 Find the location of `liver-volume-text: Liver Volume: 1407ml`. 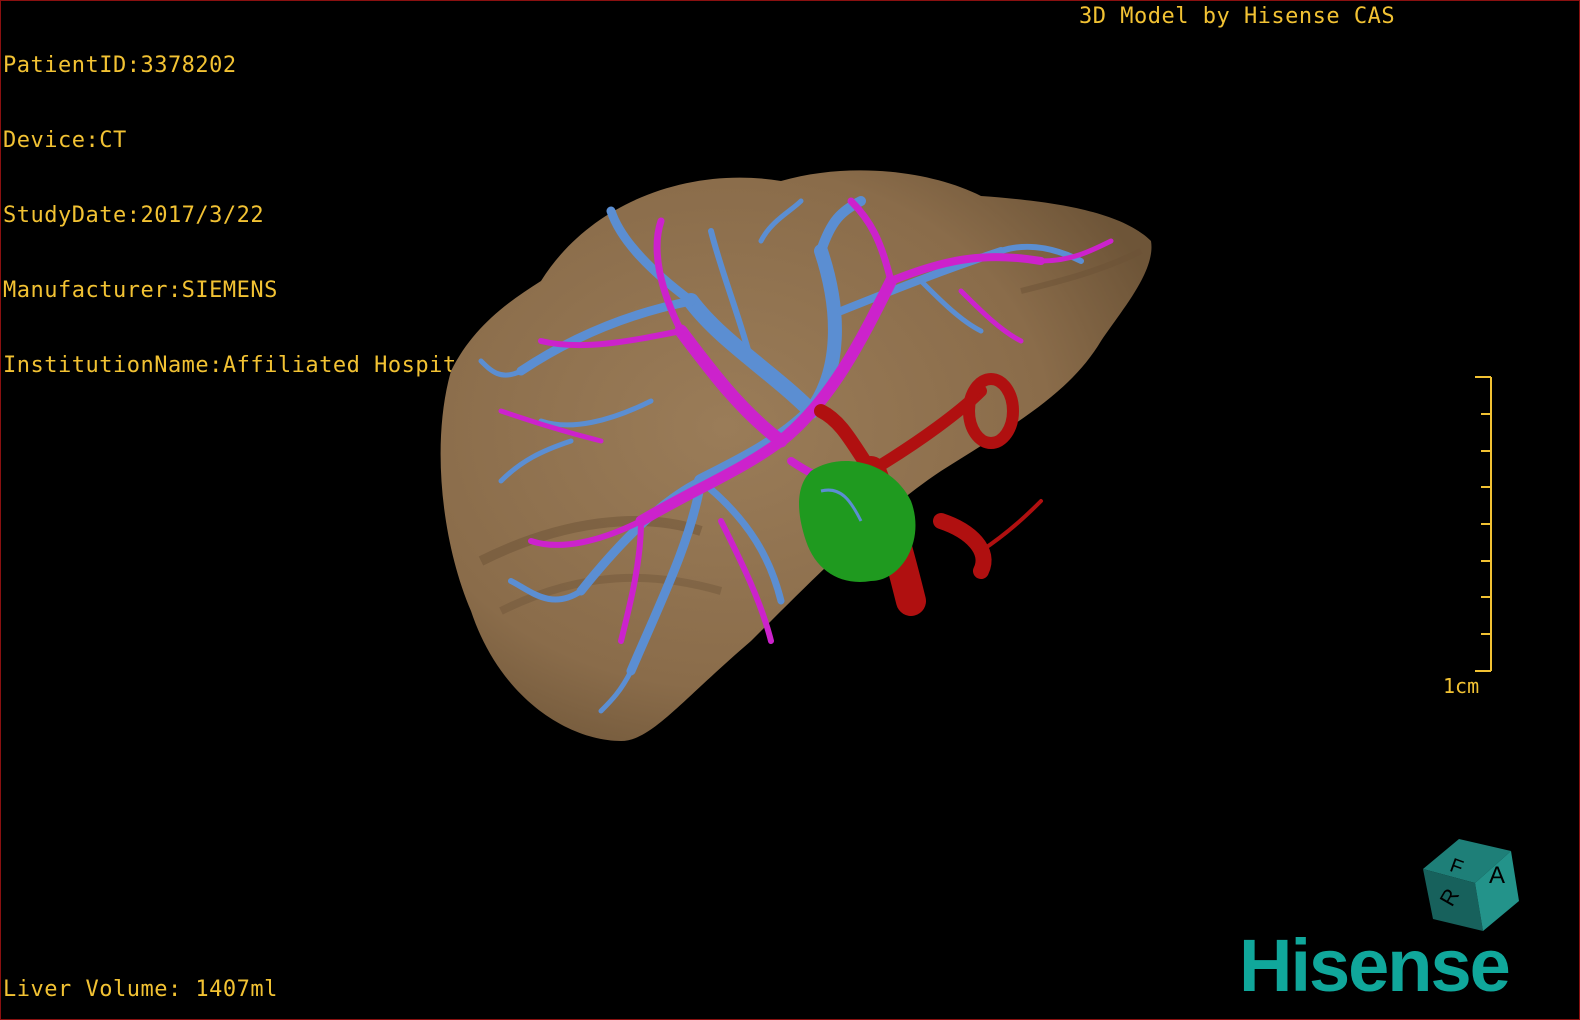

liver-volume-text: Liver Volume: 1407ml is located at coordinates (140, 989).